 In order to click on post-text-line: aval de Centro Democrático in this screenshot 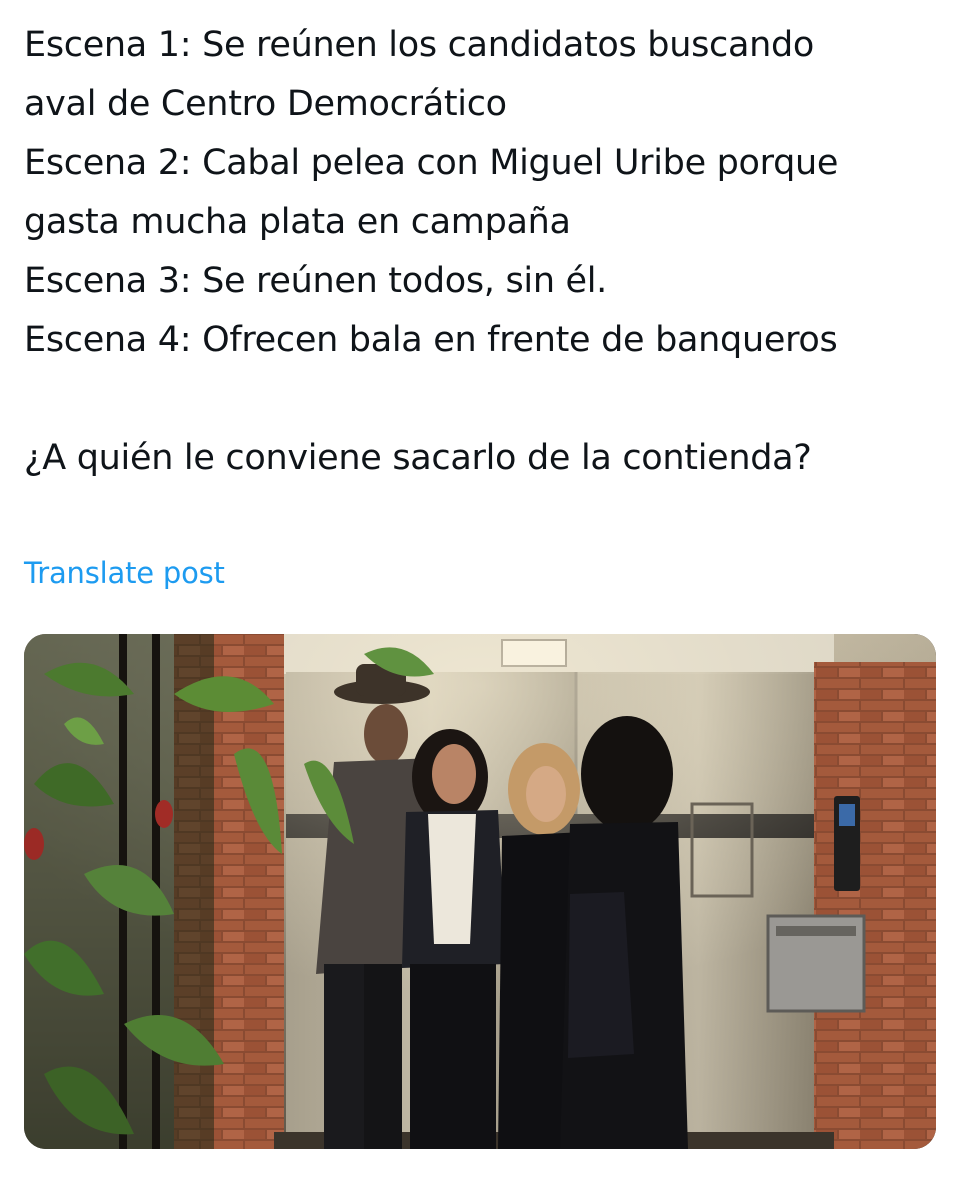, I will do `click(265, 104)`.